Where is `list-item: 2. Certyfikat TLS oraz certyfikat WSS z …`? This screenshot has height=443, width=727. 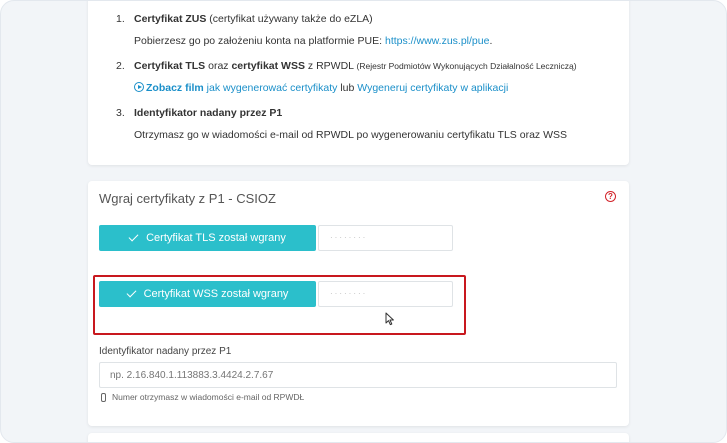
list-item: 2. Certyfikat TLS oraz certyfikat WSS z … is located at coordinates (367, 82).